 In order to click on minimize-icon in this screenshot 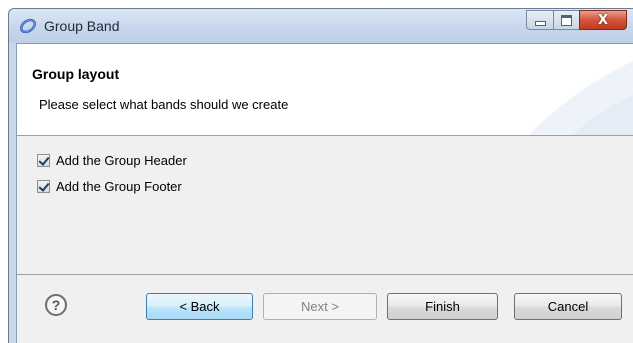, I will do `click(540, 23)`.